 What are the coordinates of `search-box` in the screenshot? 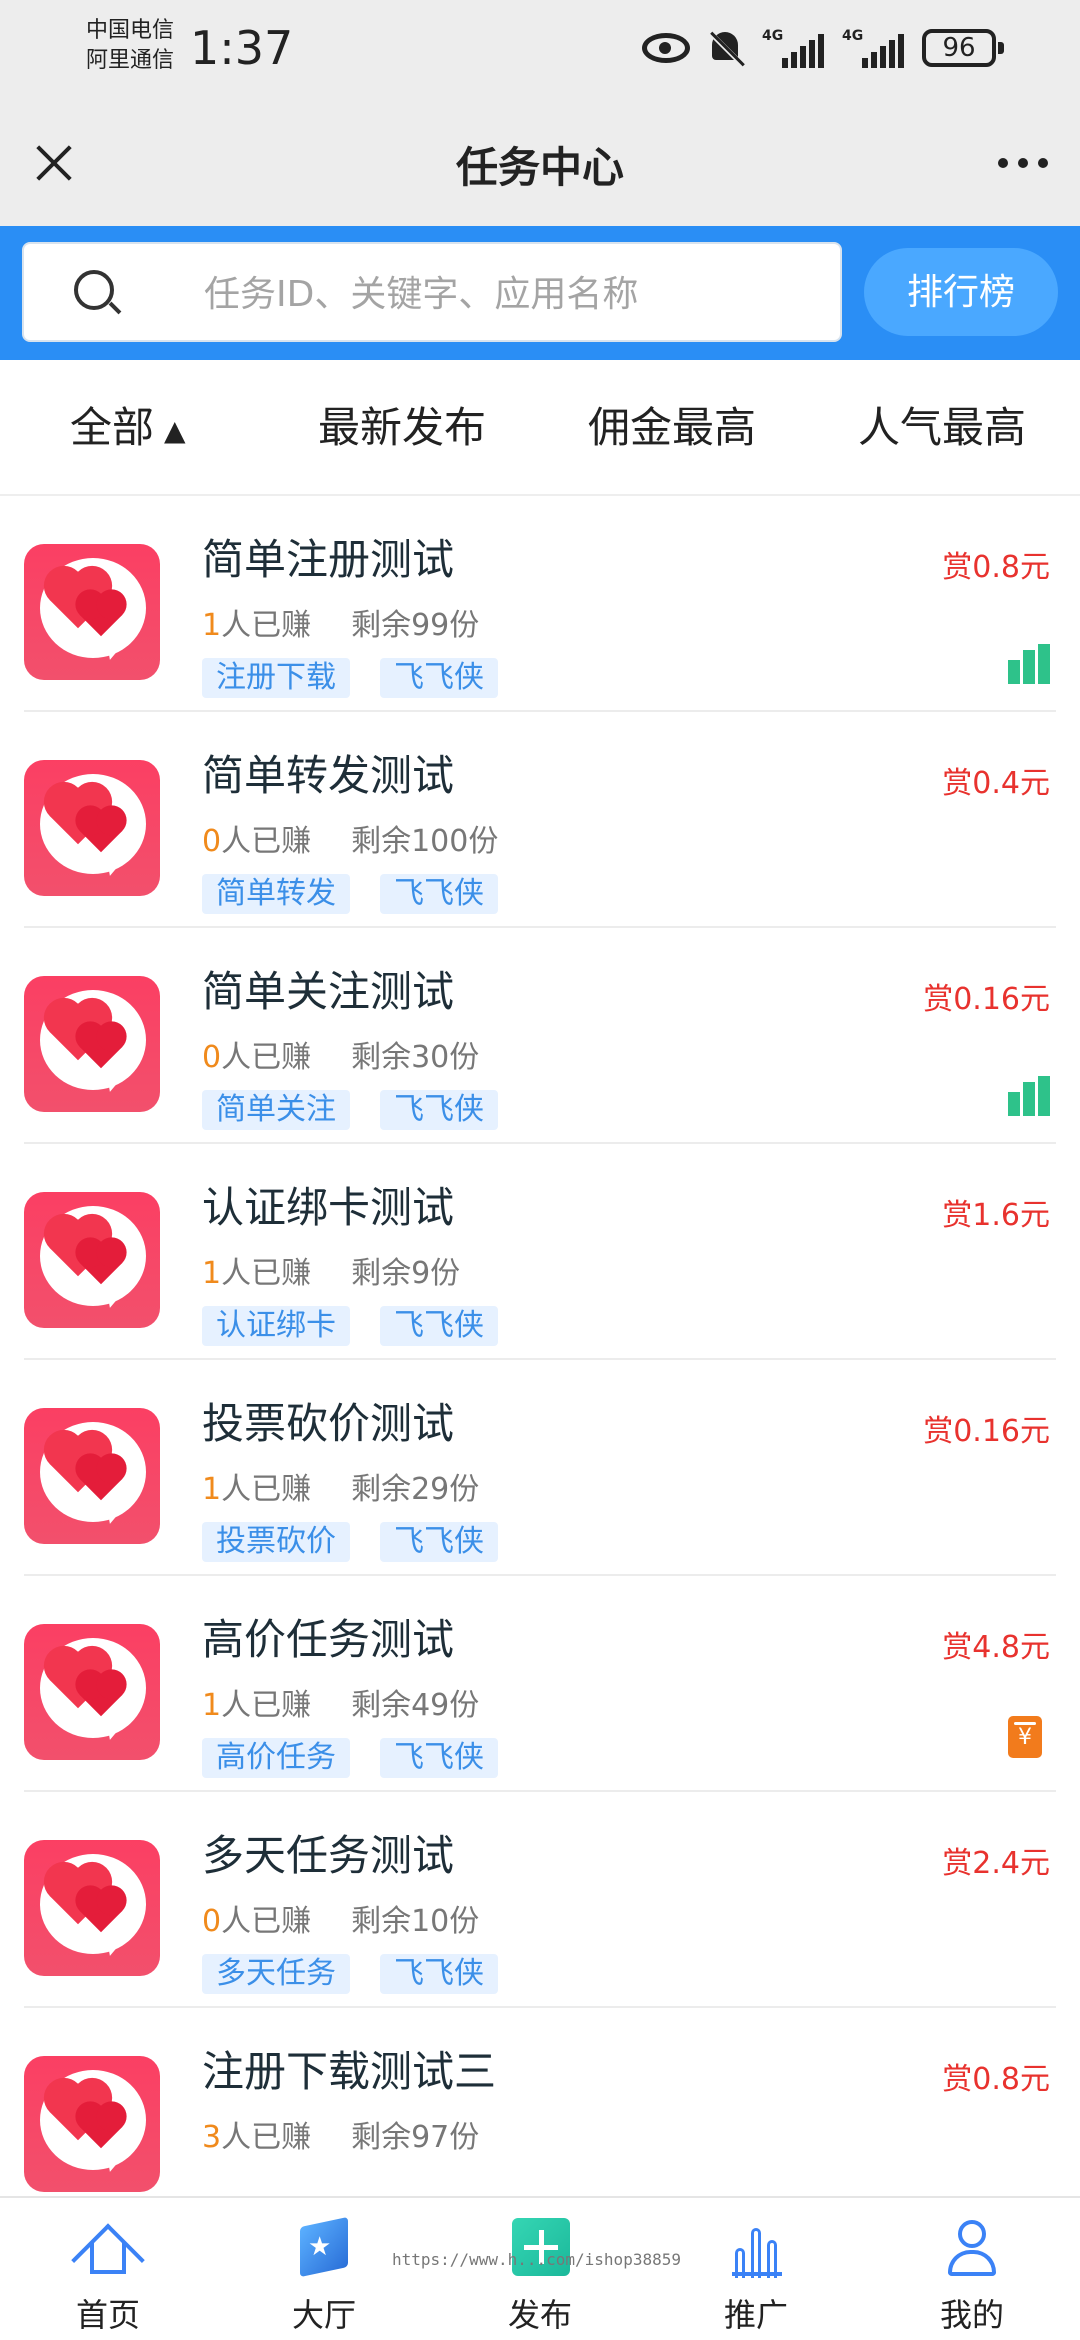 It's located at (432, 292).